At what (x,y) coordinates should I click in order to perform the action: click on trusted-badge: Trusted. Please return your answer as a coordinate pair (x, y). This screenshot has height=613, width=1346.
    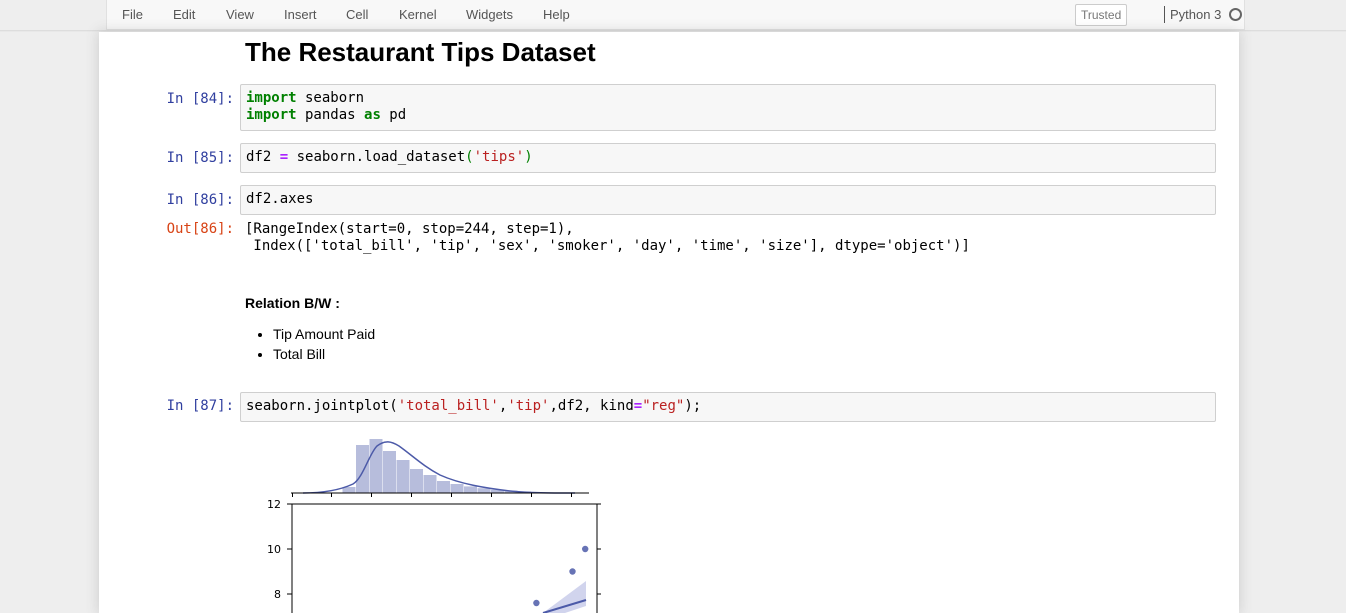
    Looking at the image, I should click on (1101, 15).